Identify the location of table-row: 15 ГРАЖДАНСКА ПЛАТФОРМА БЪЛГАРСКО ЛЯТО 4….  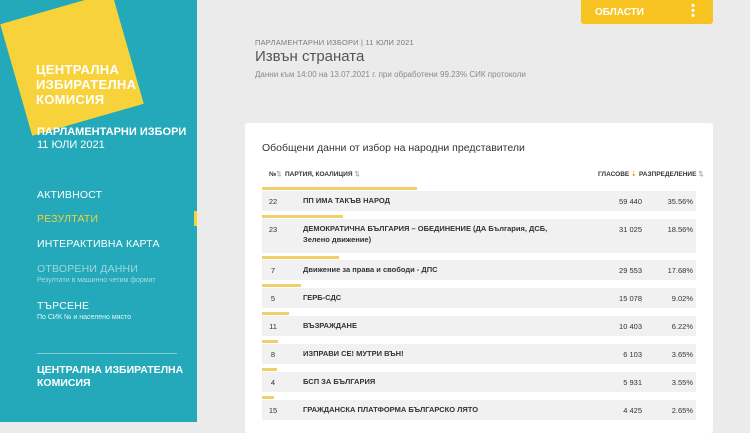
(479, 408).